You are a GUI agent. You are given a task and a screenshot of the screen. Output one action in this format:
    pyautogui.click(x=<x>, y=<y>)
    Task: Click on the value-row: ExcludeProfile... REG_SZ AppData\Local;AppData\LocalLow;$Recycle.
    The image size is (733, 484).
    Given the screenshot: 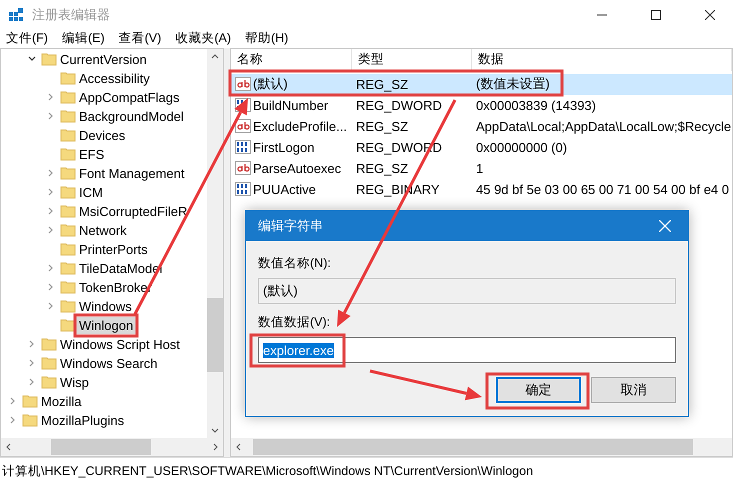 What is the action you would take?
    pyautogui.click(x=481, y=126)
    